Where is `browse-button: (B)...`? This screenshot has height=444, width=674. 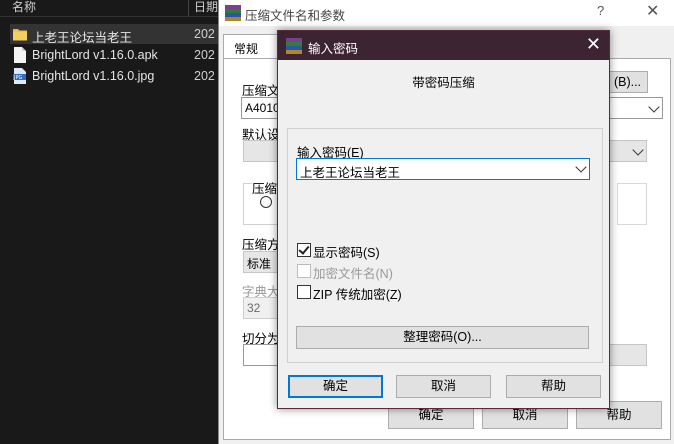 browse-button: (B)... is located at coordinates (627, 82).